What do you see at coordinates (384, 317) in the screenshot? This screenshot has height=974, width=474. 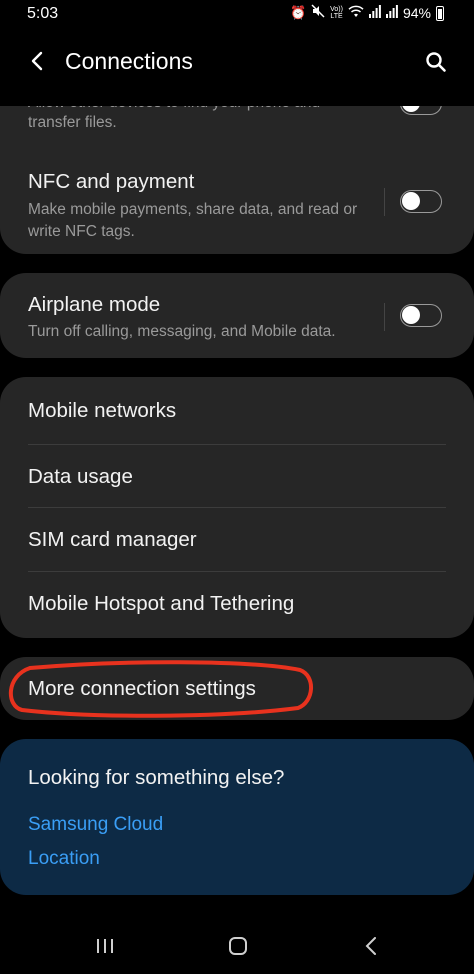 I see `airplane-divider` at bounding box center [384, 317].